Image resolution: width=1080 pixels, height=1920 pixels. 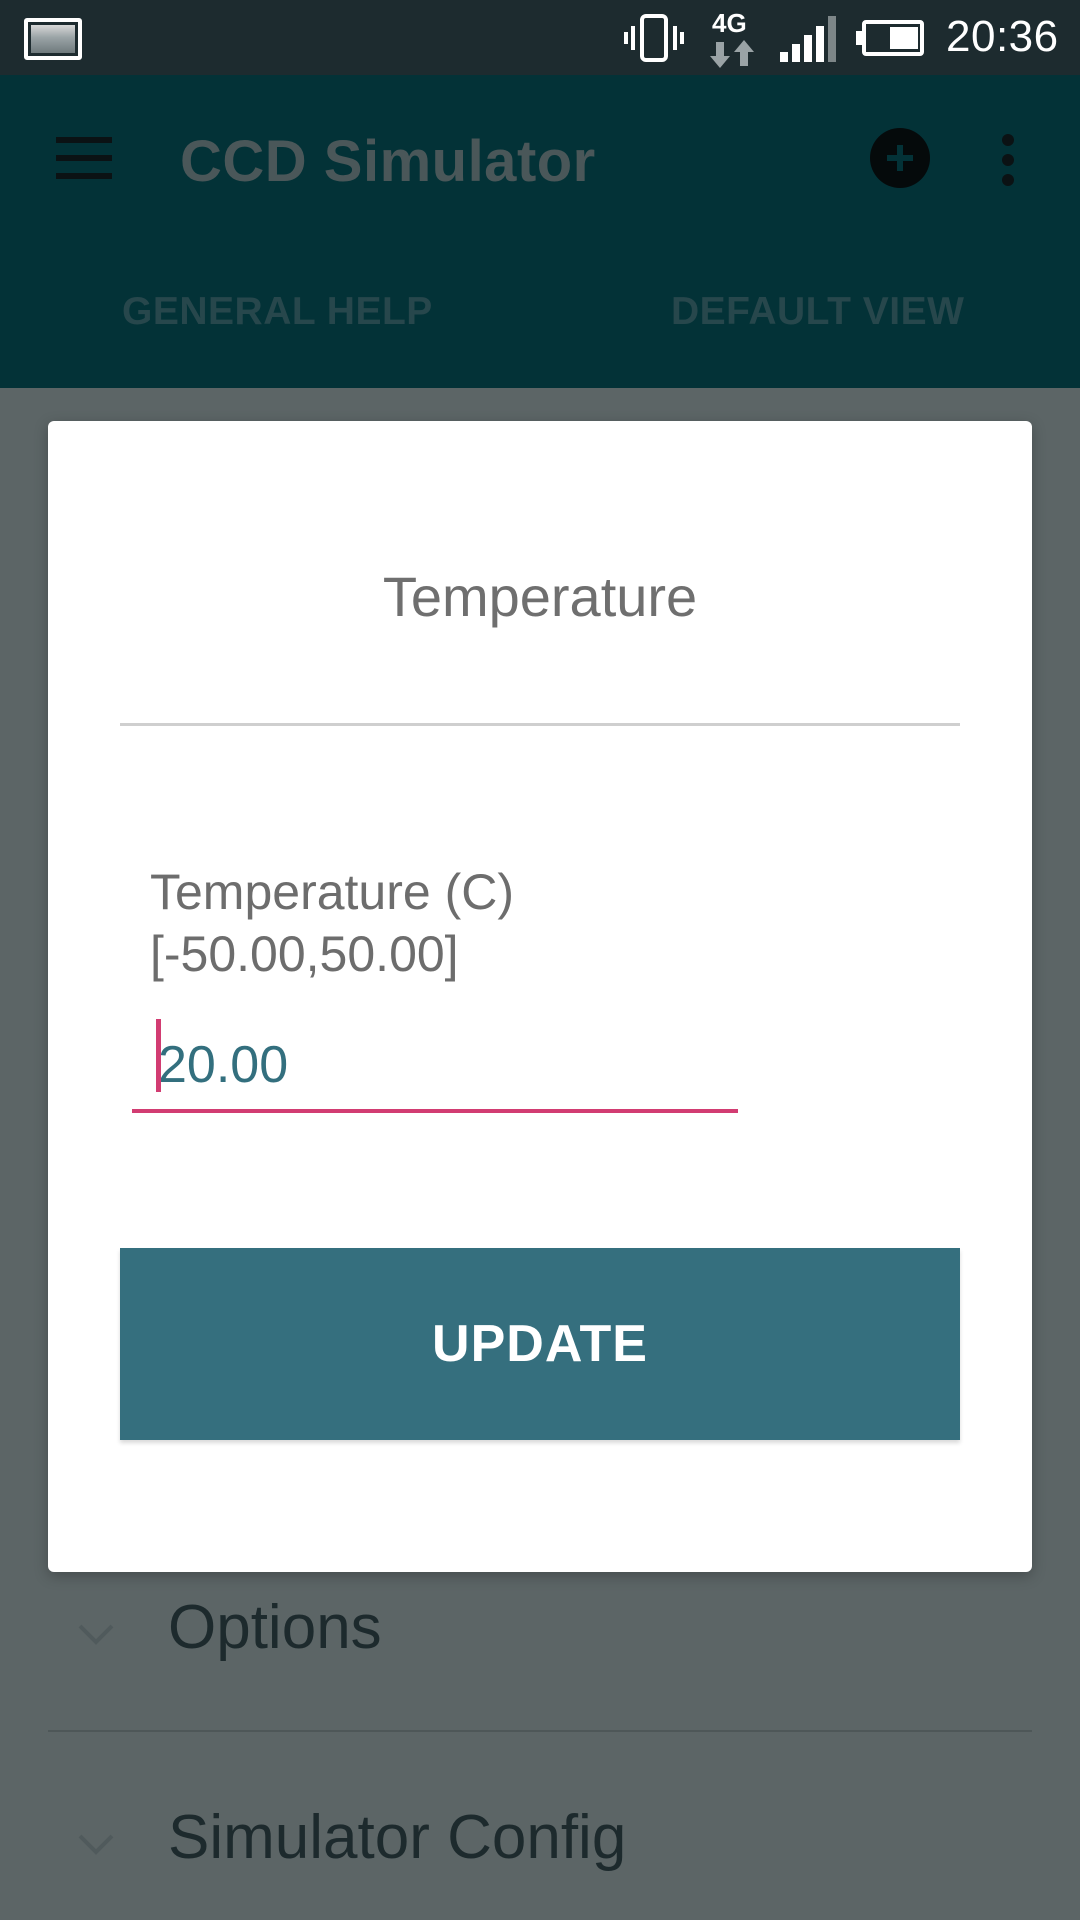 What do you see at coordinates (332, 923) in the screenshot?
I see `temperature-field-label: Temperature (C) [-50.00,50.00]` at bounding box center [332, 923].